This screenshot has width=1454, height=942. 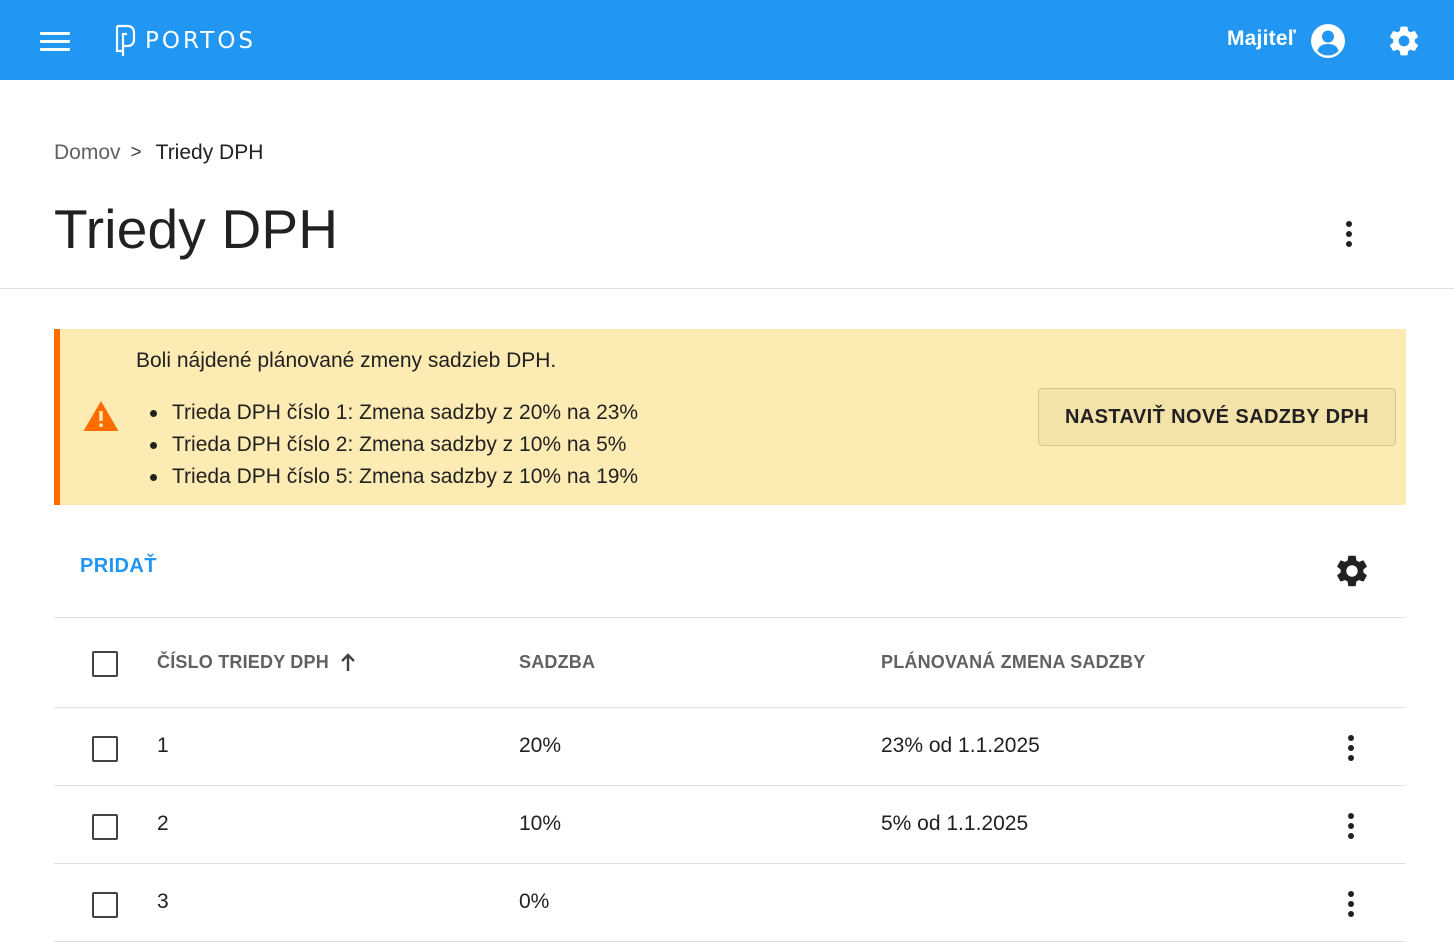 What do you see at coordinates (1217, 417) in the screenshot?
I see `set-new-vat-rates-button: NASTAVIŤ NOVÉ SADZBY DPH` at bounding box center [1217, 417].